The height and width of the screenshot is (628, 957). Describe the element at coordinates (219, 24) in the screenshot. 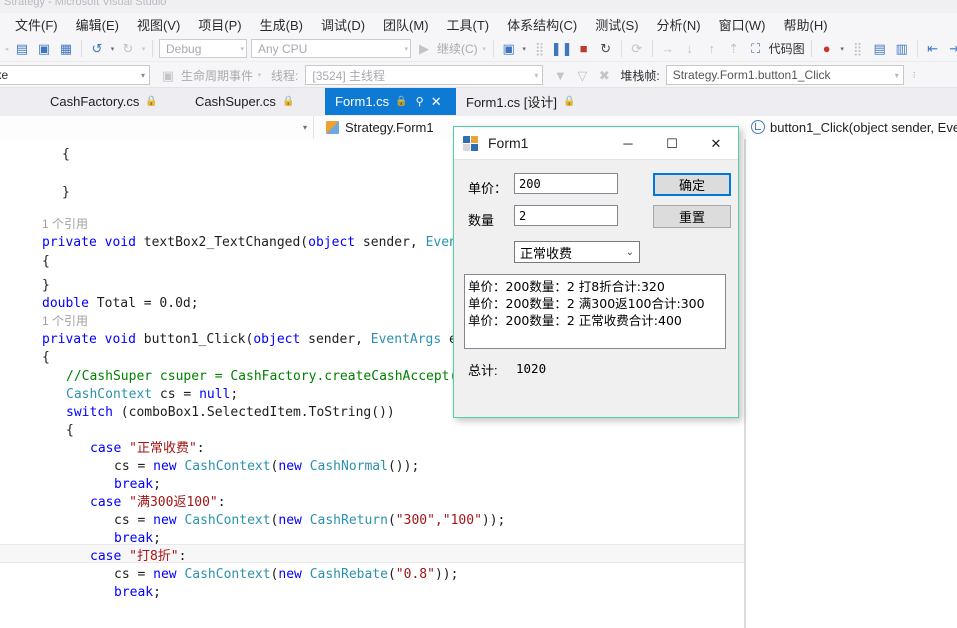

I see `menu-project: 项目(P)` at that location.